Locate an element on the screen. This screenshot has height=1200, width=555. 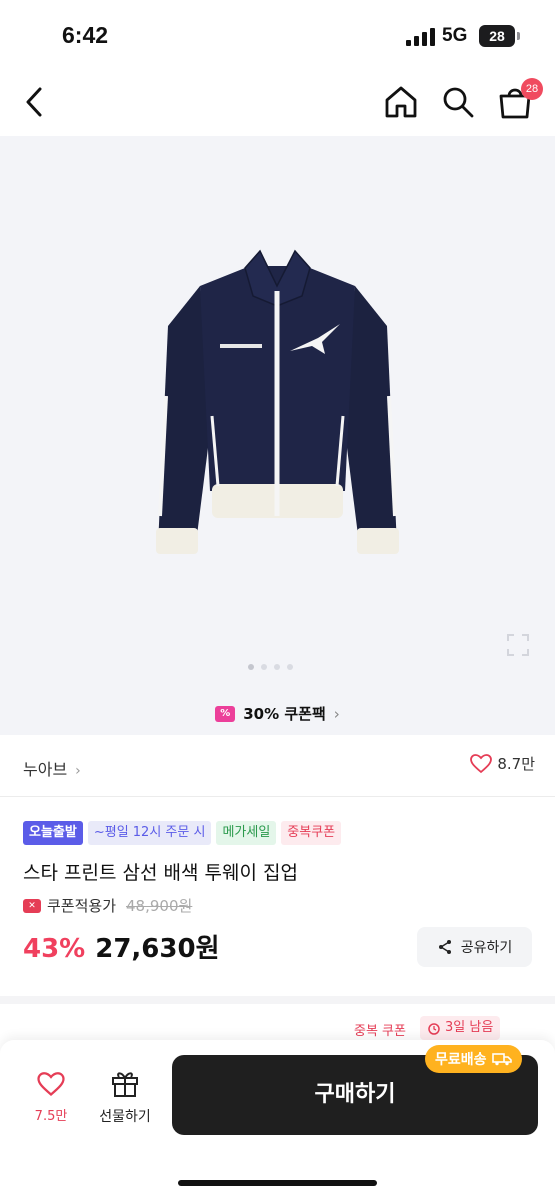
brand-like-button: 8.7만 is located at coordinates (502, 763).